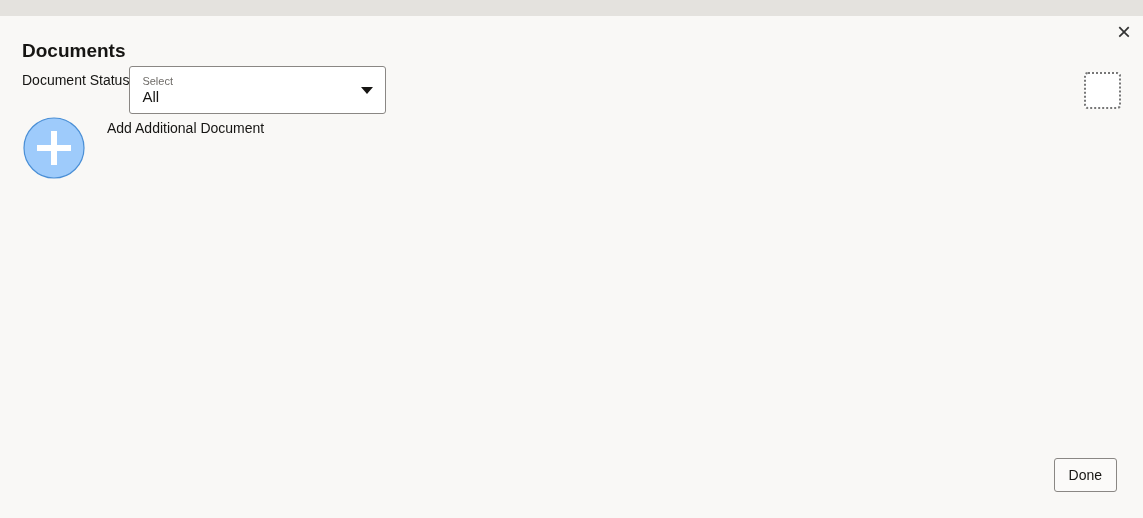 The image size is (1143, 518). What do you see at coordinates (76, 80) in the screenshot?
I see `field-label: Document Status` at bounding box center [76, 80].